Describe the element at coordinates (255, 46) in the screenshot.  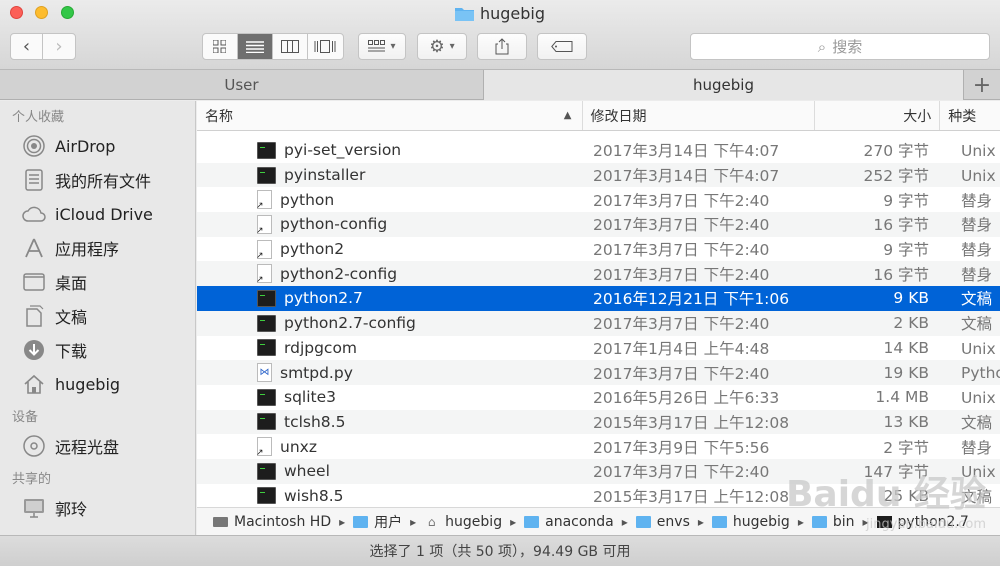
I see `list-view-button` at that location.